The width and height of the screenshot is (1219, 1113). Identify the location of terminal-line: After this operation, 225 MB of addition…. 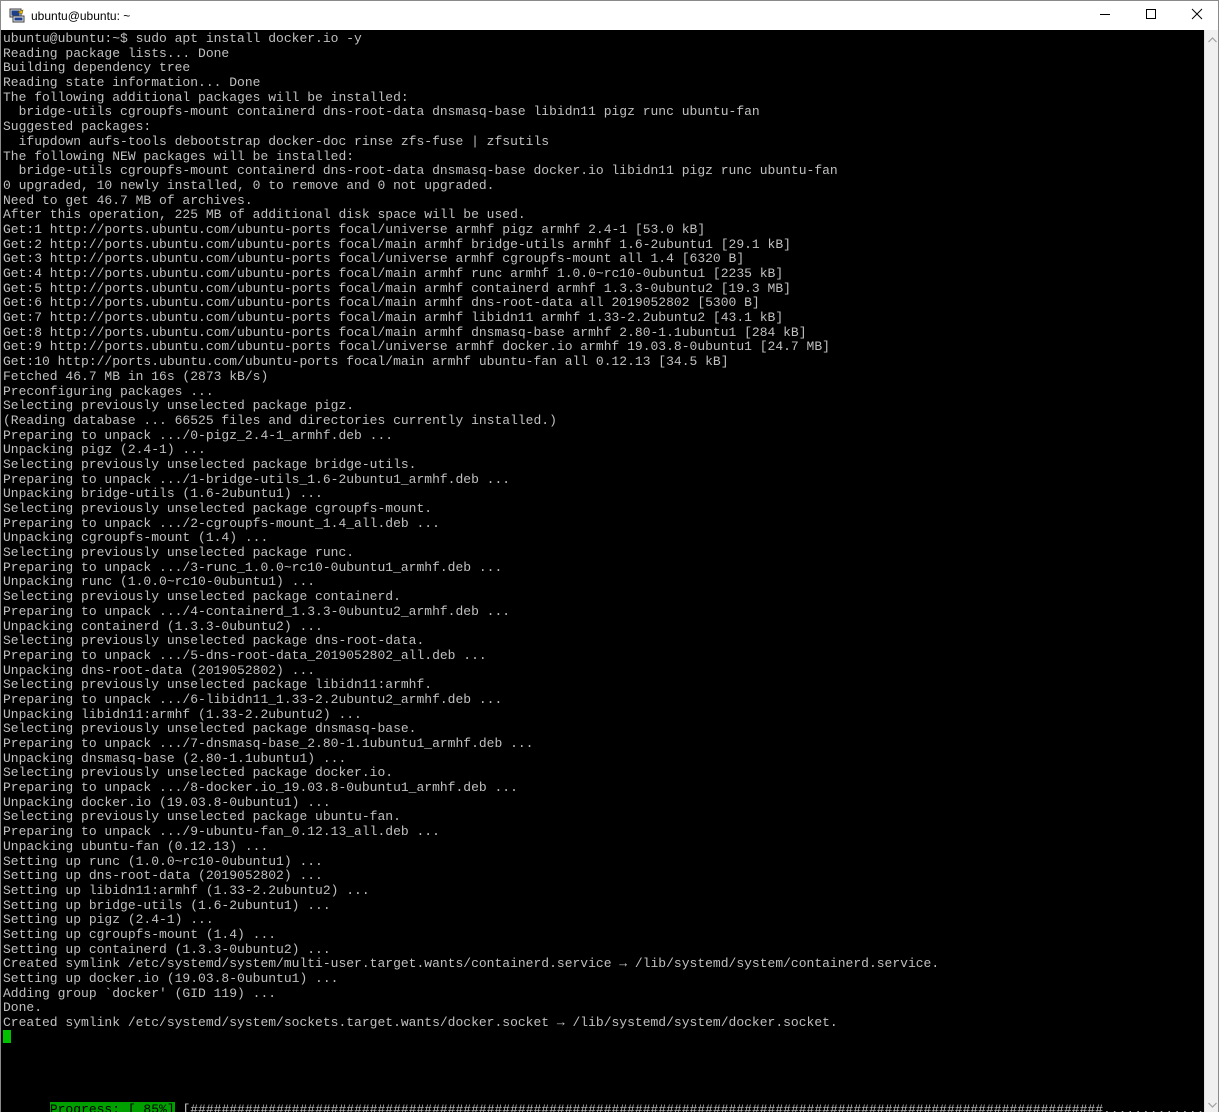
(264, 215).